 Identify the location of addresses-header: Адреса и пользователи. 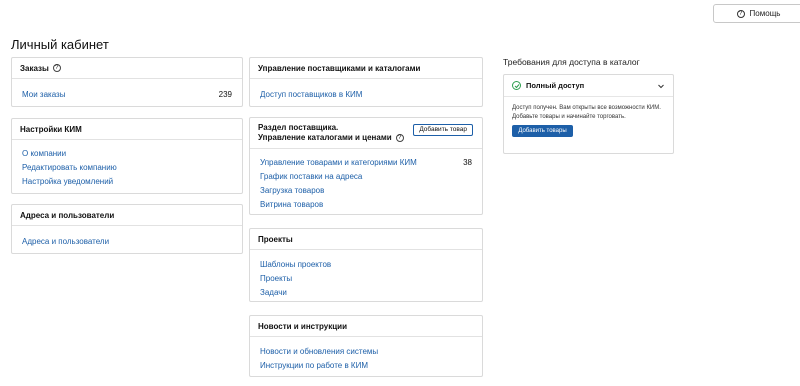
(127, 215).